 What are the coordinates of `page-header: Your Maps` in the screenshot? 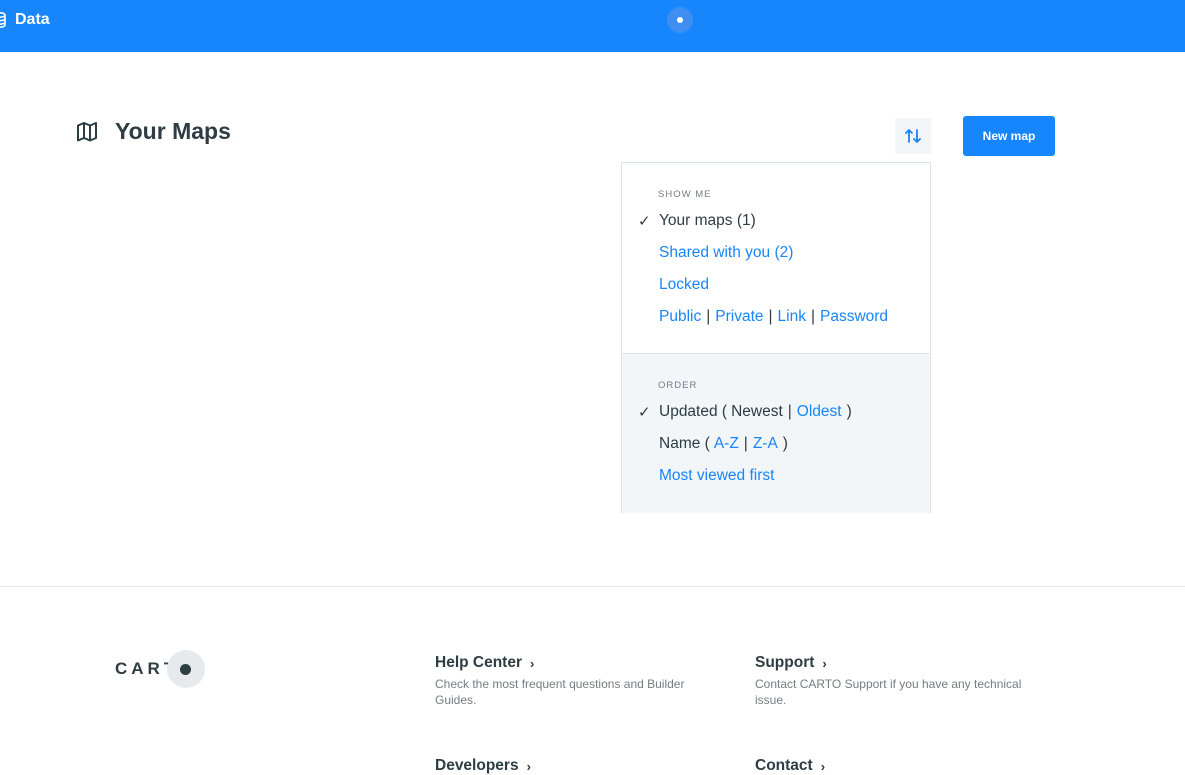 It's located at (153, 131).